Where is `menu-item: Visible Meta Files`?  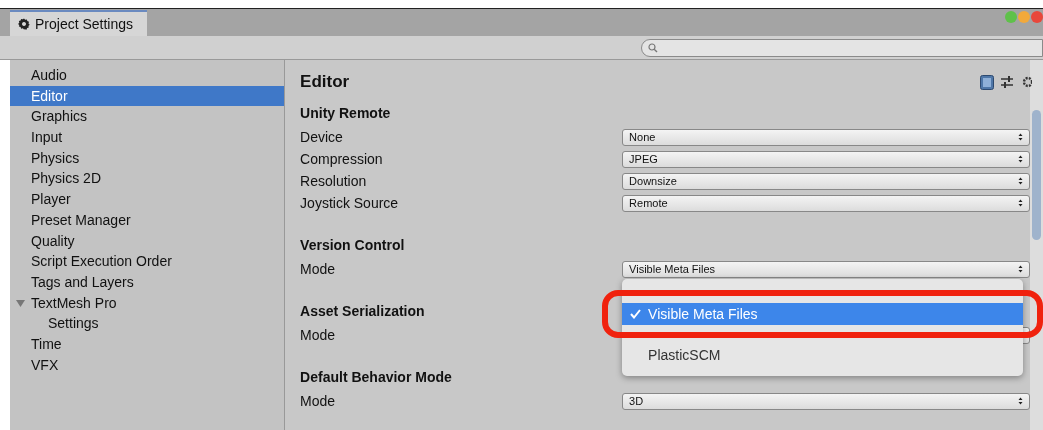
menu-item: Visible Meta Files is located at coordinates (823, 314).